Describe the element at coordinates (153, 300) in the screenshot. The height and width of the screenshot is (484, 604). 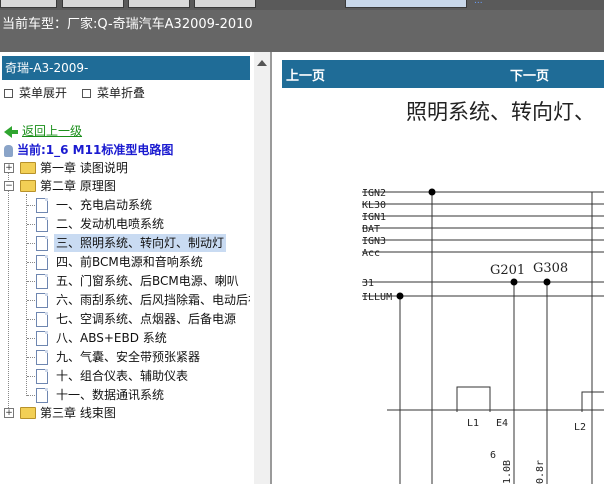
I see `tree-item-label: 六、雨刮系统、后风挡除霜、电动后视` at that location.